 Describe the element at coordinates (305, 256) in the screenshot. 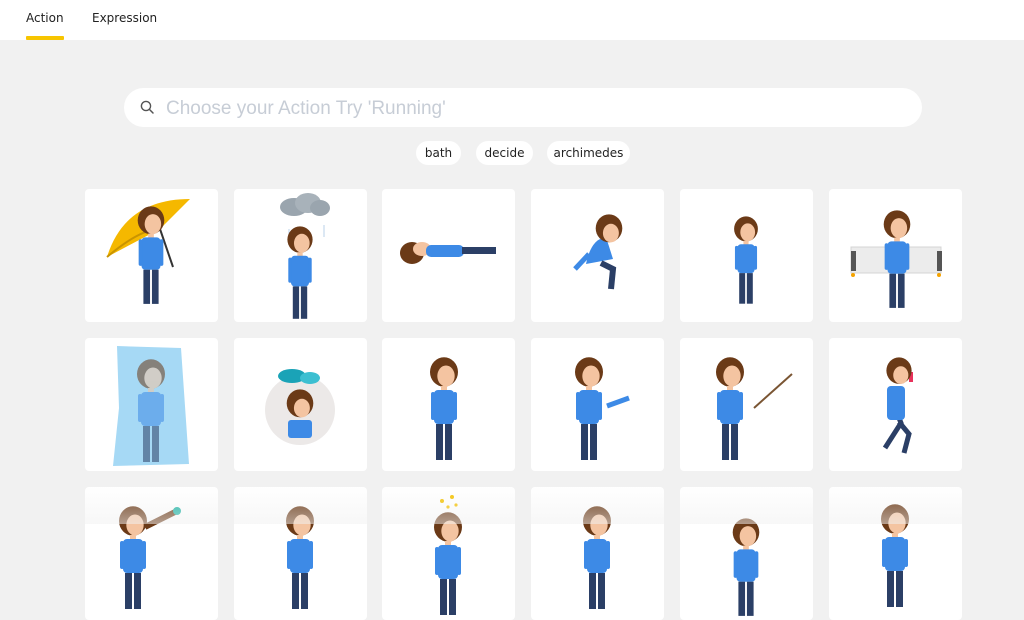

I see `rain-cloud-illustration-icon` at that location.